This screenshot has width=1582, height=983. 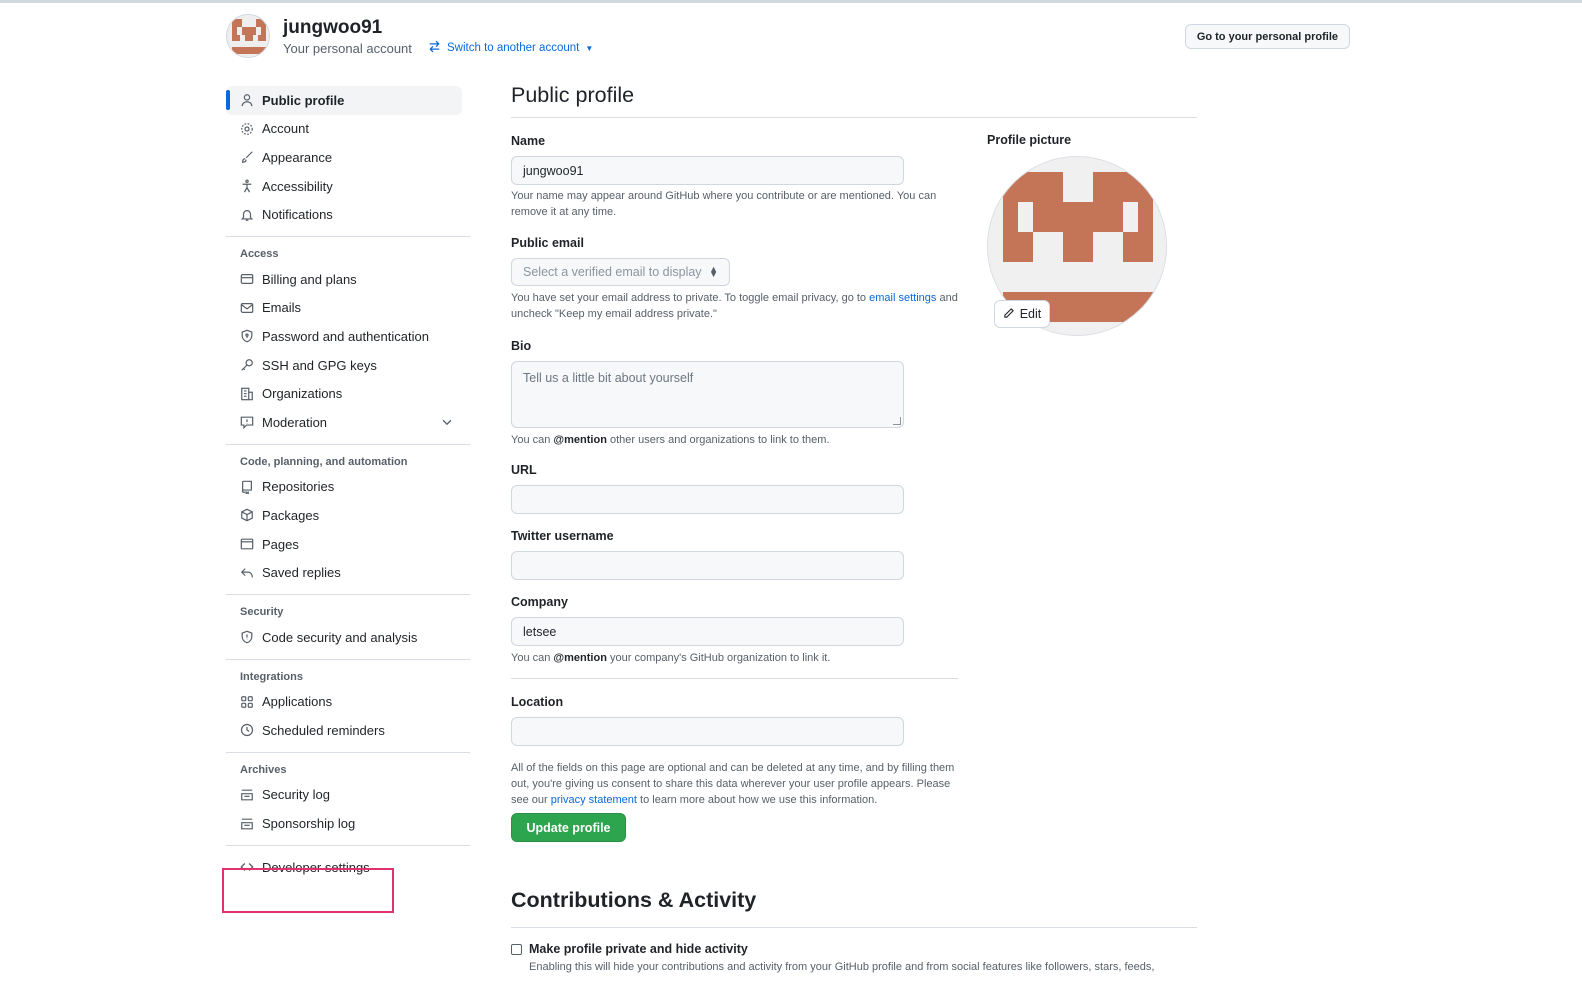 I want to click on shield-lock-icon, so click(x=247, y=336).